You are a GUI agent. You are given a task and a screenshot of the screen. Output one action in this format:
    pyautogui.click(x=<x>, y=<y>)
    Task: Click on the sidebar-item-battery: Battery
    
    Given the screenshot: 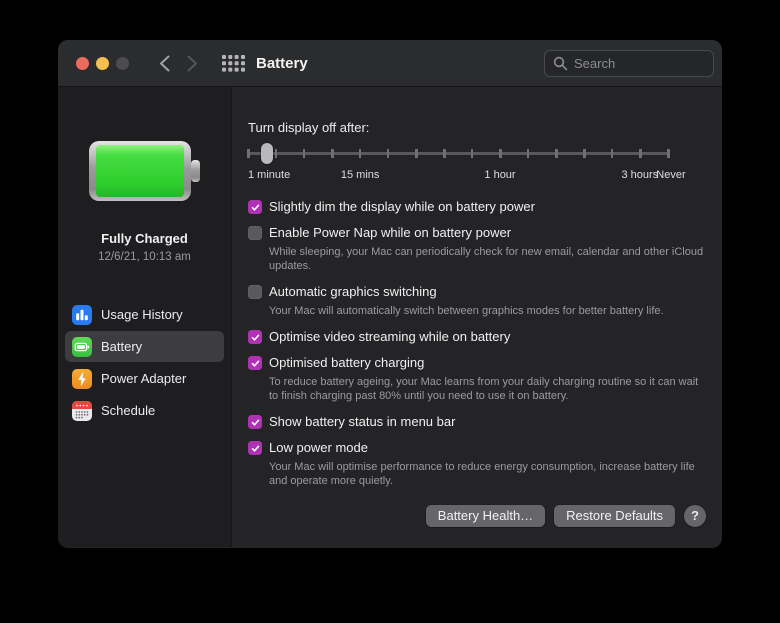 What is the action you would take?
    pyautogui.click(x=144, y=346)
    